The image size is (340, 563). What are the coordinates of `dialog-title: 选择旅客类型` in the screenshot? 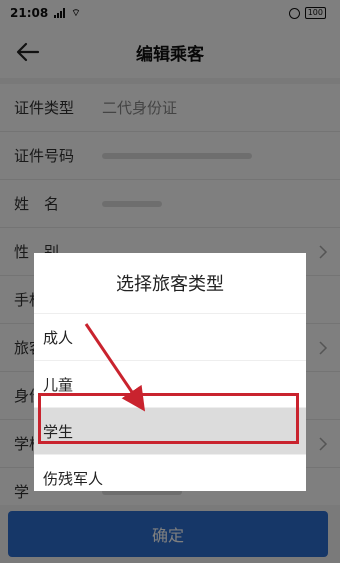 It's located at (170, 284).